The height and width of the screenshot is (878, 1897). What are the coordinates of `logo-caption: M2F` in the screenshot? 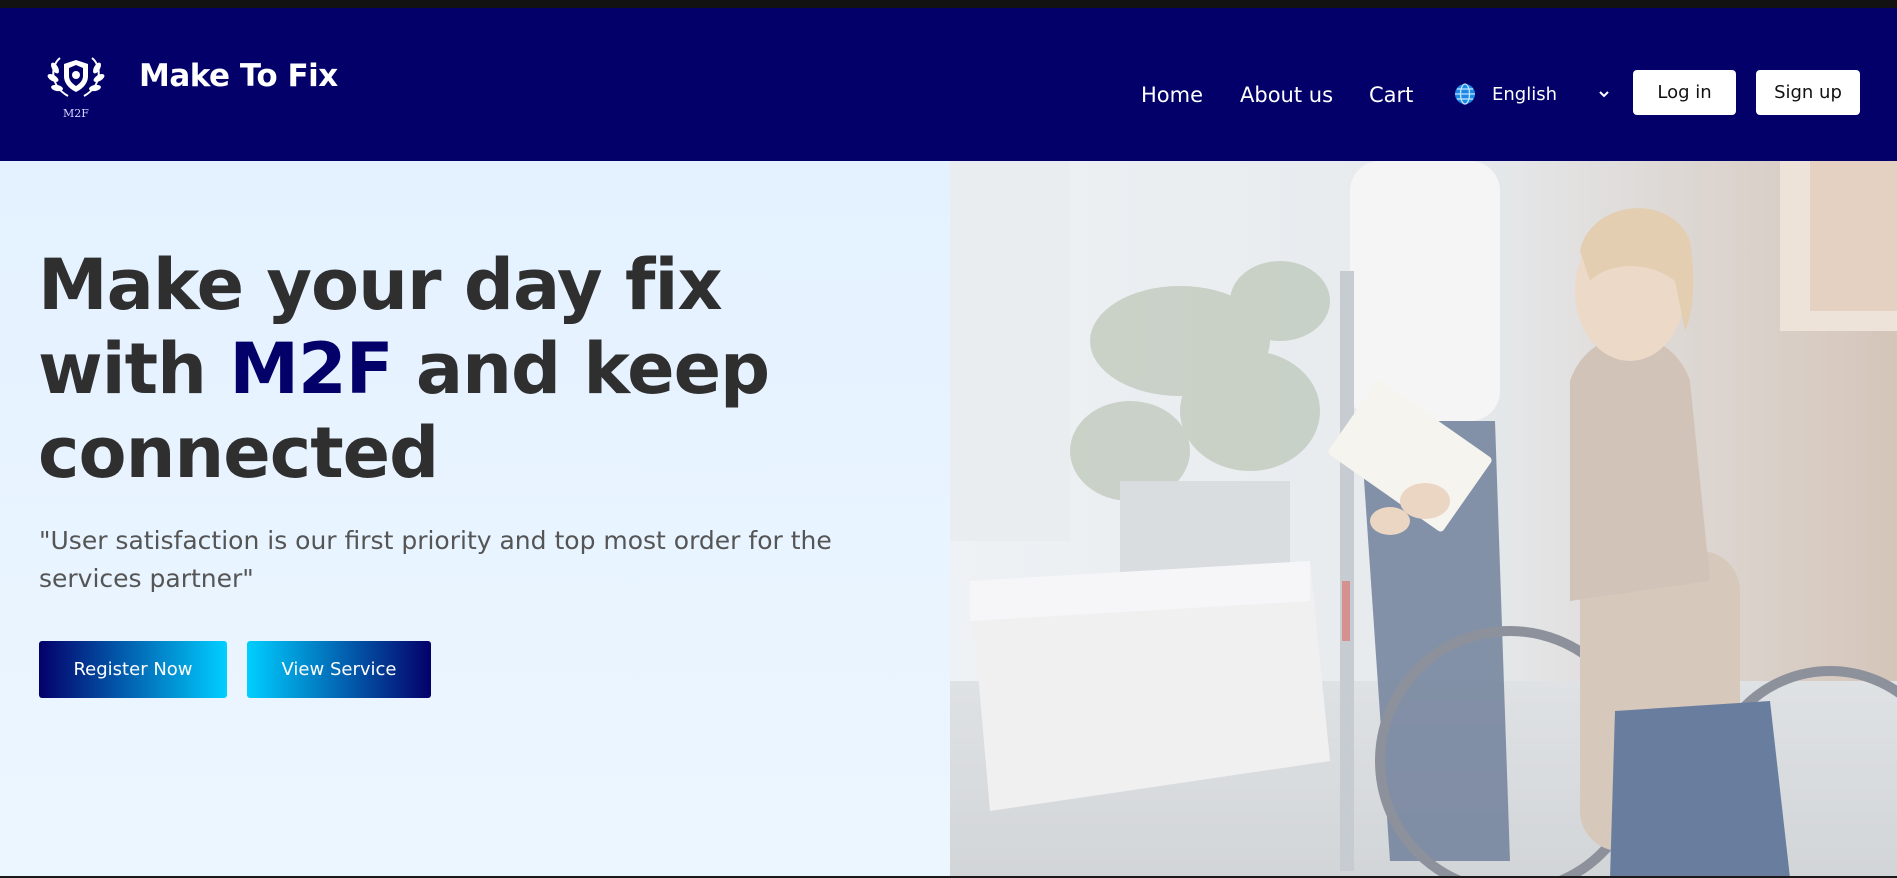 It's located at (76, 113).